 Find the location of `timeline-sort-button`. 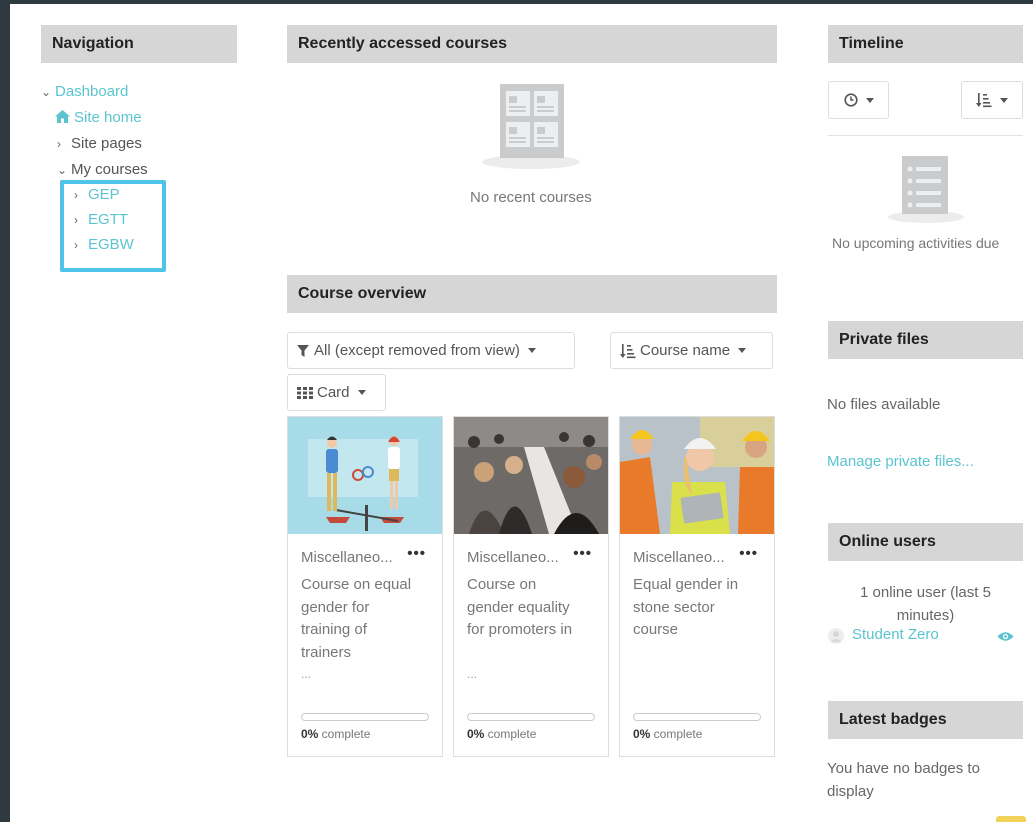

timeline-sort-button is located at coordinates (992, 100).